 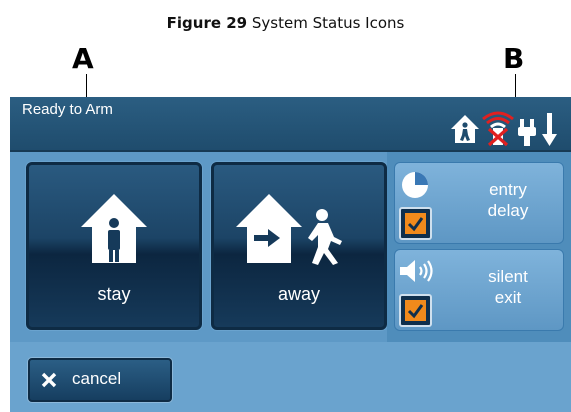 What do you see at coordinates (299, 294) in the screenshot?
I see `away-label: away` at bounding box center [299, 294].